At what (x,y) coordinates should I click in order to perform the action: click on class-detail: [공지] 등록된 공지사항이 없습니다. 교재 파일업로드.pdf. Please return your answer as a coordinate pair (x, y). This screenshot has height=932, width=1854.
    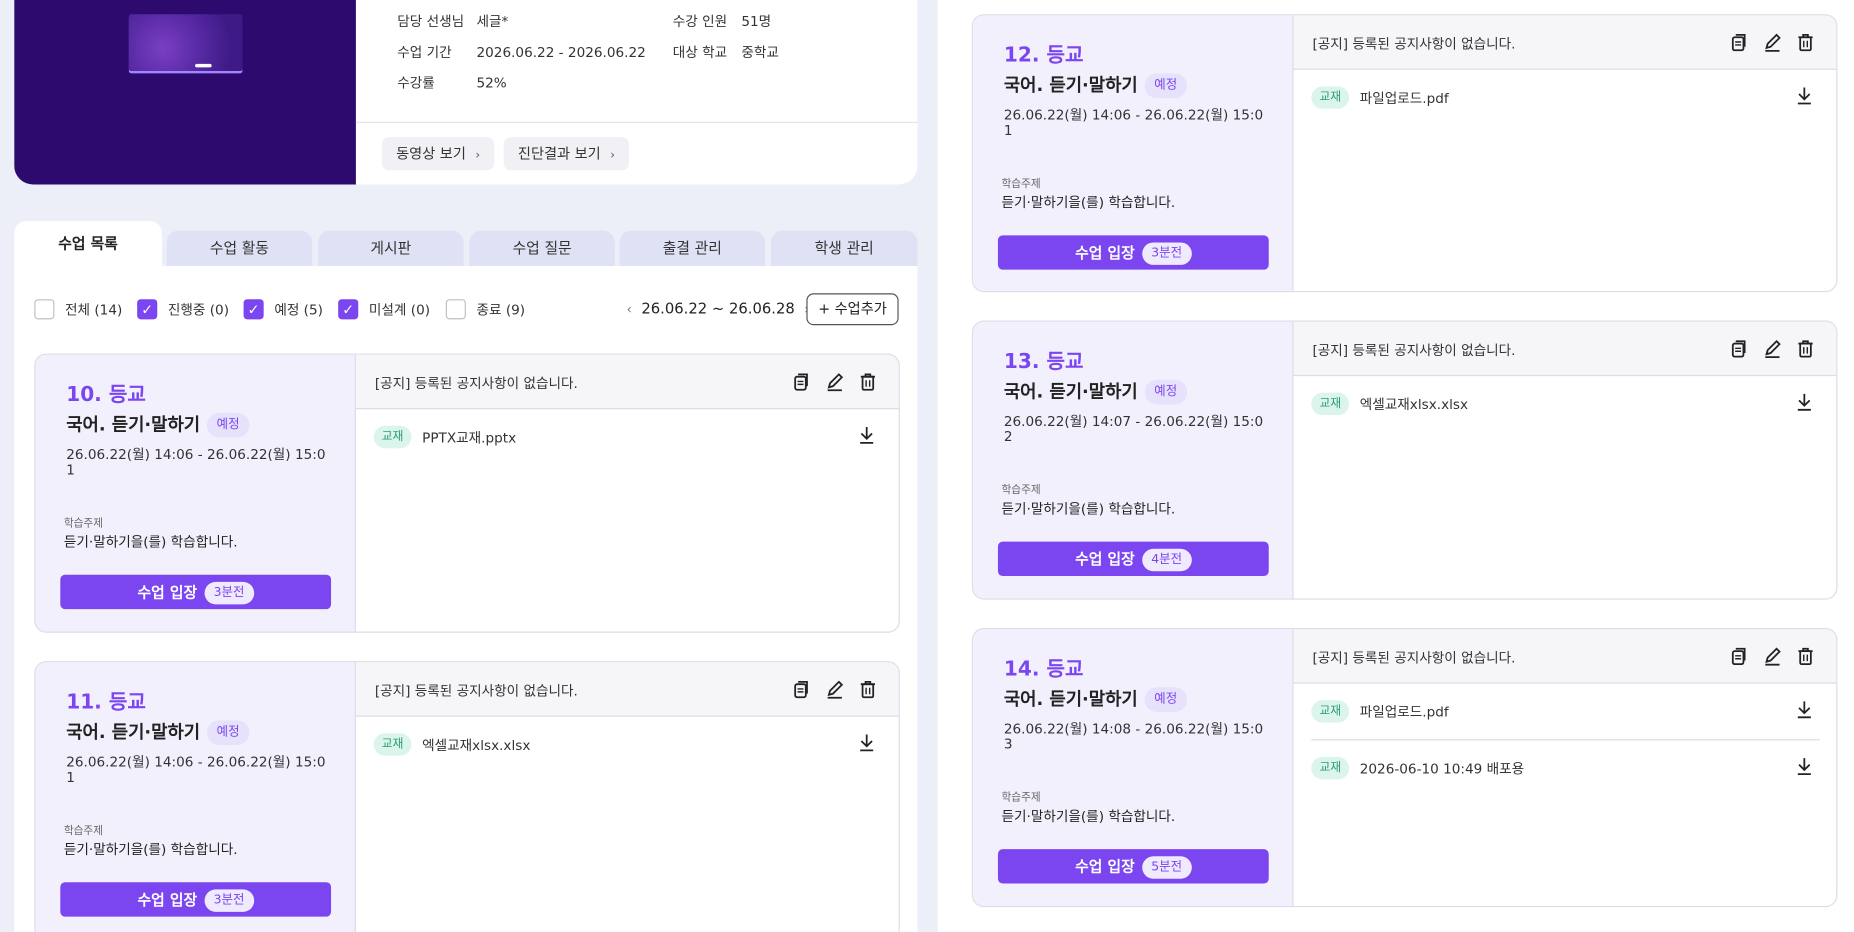
    Looking at the image, I should click on (1565, 153).